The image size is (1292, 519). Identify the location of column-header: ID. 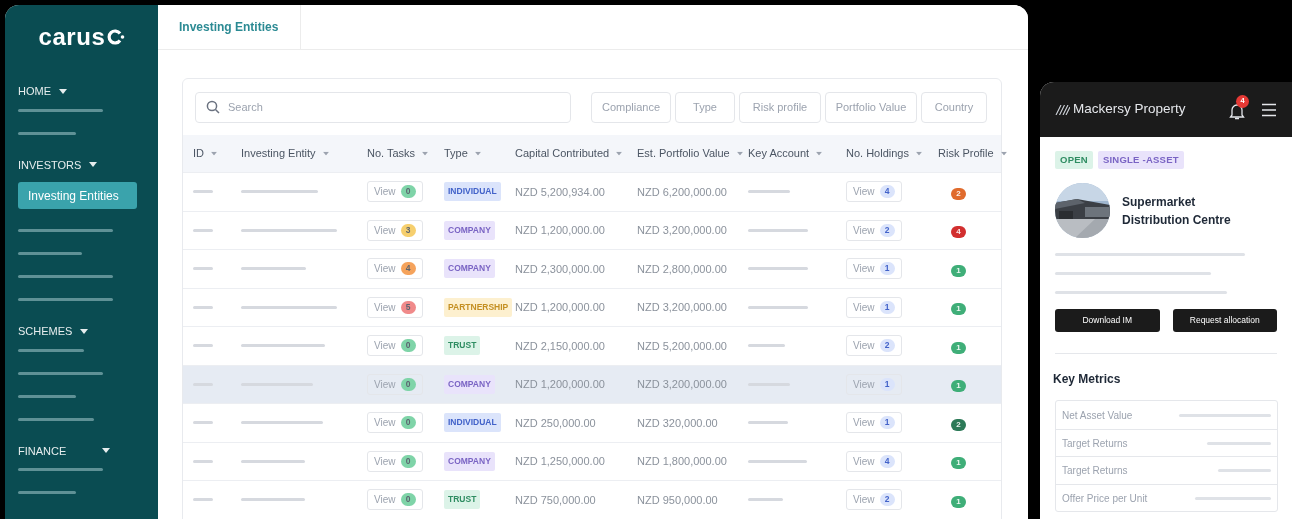
(198, 153).